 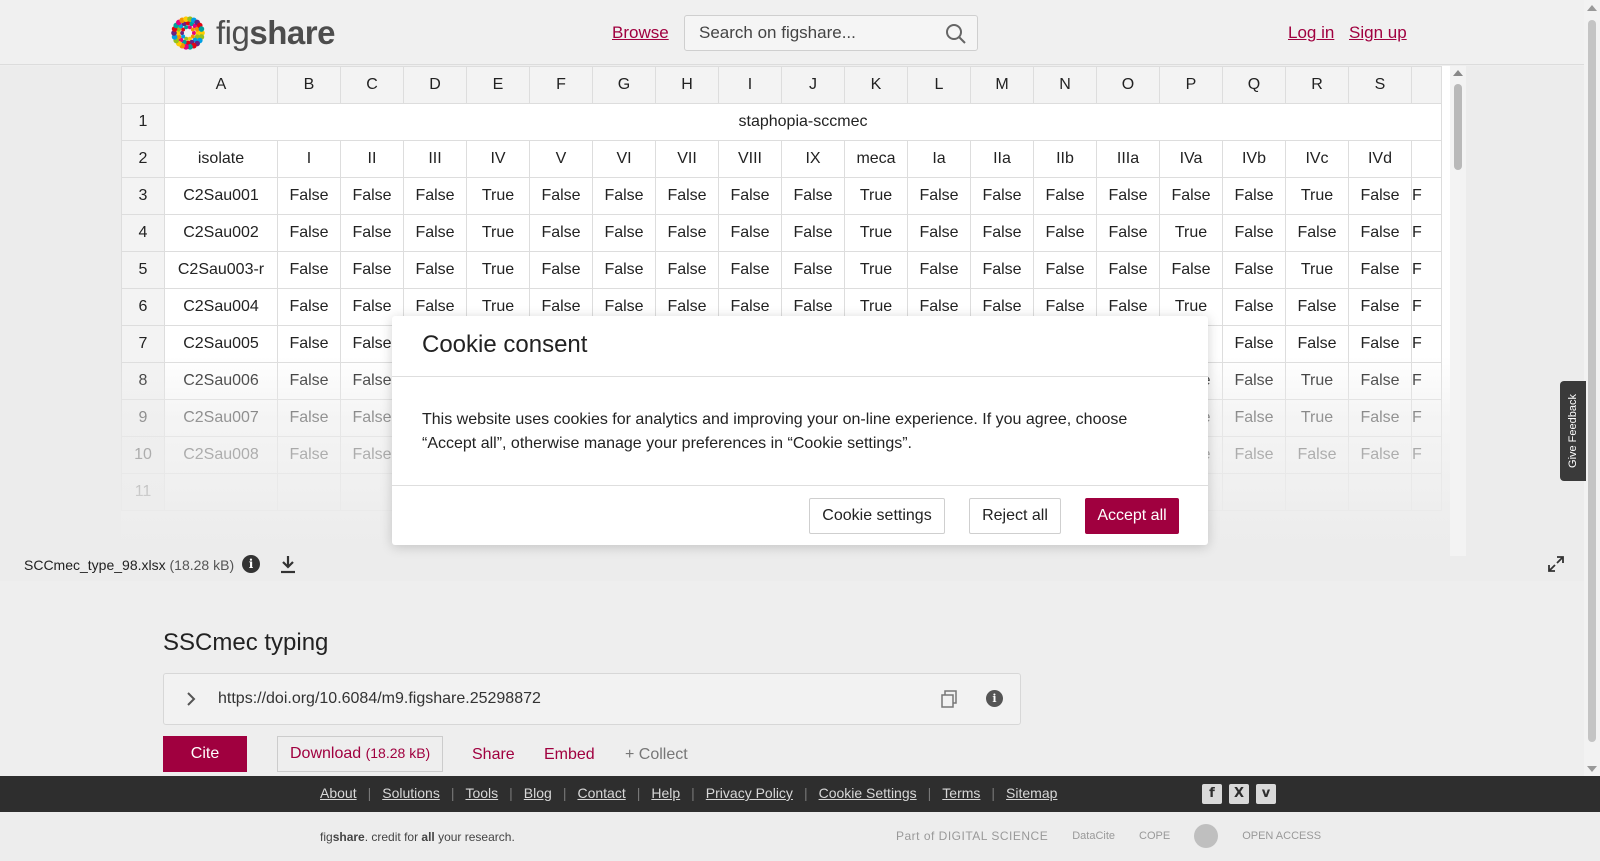 What do you see at coordinates (876, 85) in the screenshot?
I see `column-header: K` at bounding box center [876, 85].